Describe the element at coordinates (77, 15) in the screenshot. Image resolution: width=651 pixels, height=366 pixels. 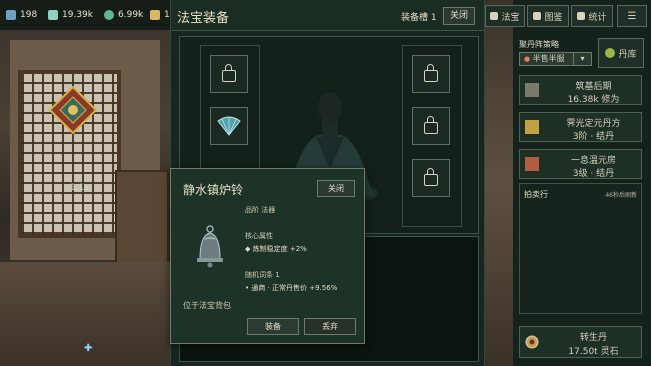
I see `resource-2-value: 19.39k` at that location.